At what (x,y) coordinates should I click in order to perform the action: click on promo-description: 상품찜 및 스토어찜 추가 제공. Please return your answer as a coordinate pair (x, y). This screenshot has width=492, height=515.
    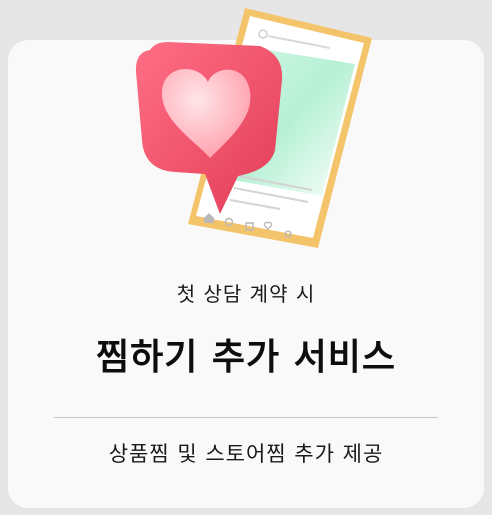
    Looking at the image, I should click on (246, 454).